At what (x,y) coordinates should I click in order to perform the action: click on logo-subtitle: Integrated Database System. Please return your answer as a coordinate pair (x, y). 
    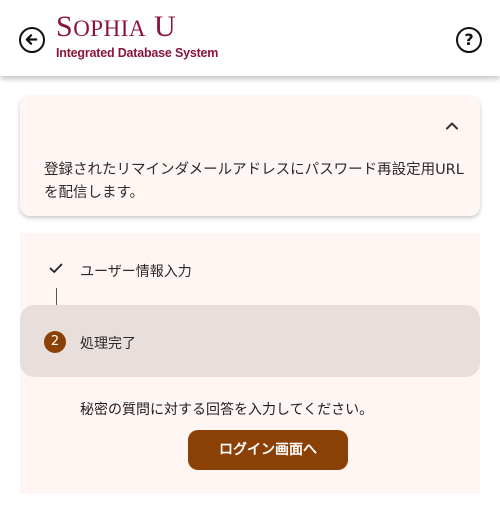
    Looking at the image, I should click on (137, 53).